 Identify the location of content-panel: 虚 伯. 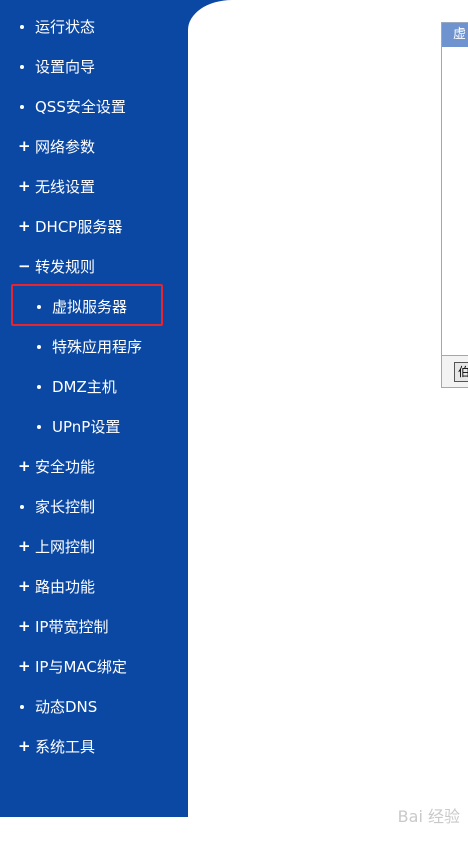
(454, 205).